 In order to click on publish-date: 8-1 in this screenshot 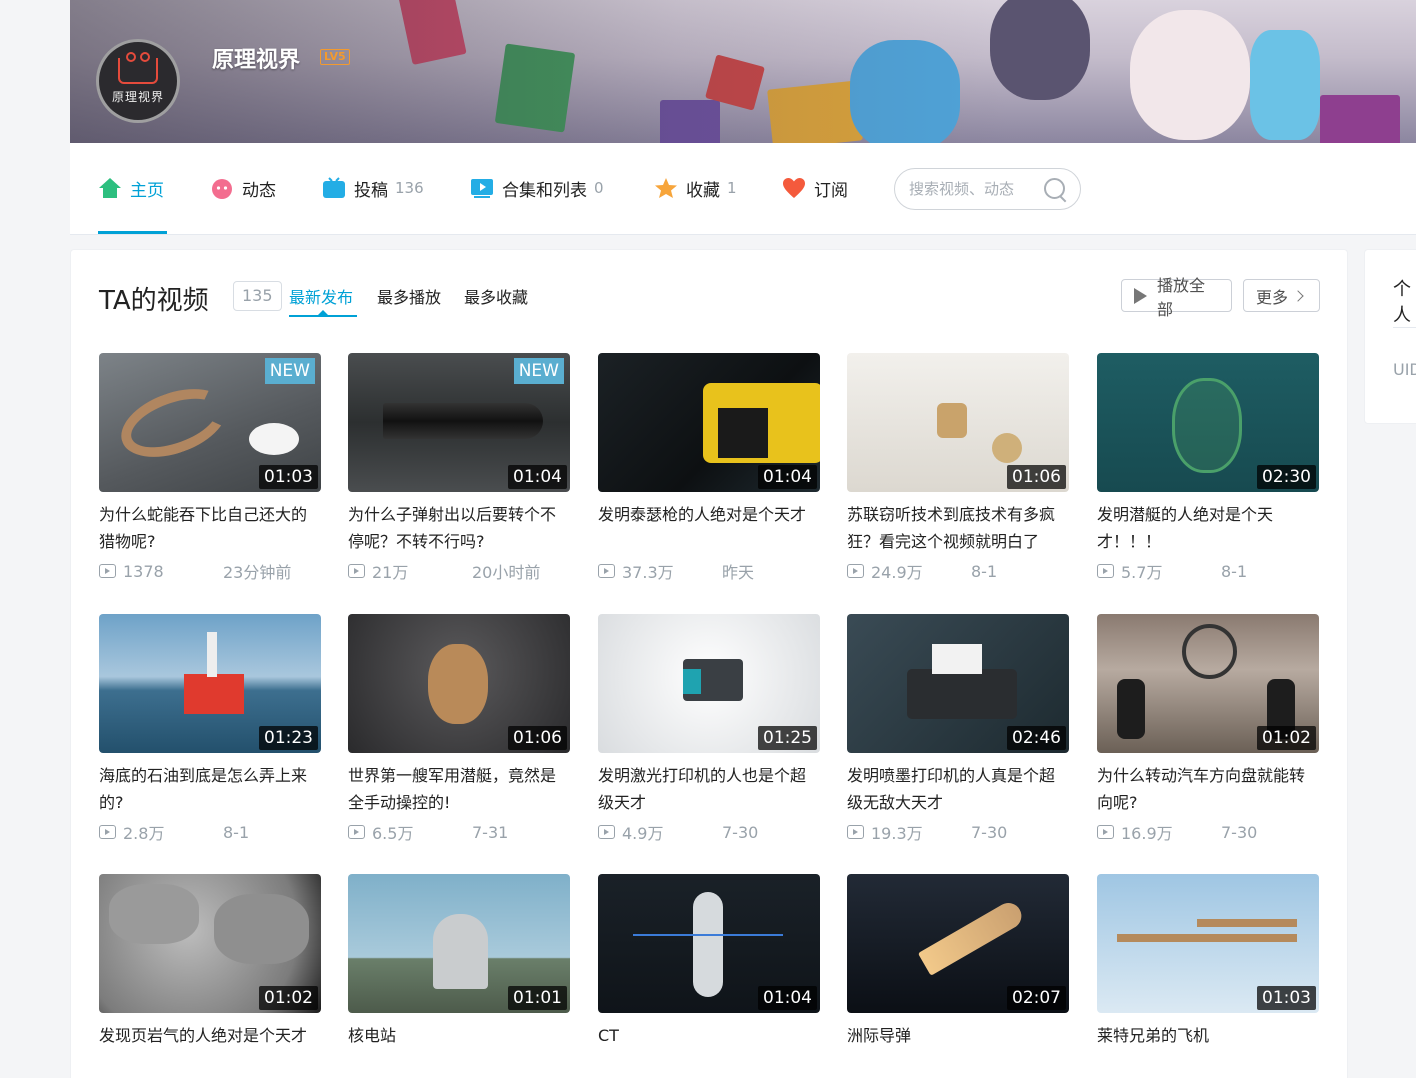, I will do `click(1234, 571)`.